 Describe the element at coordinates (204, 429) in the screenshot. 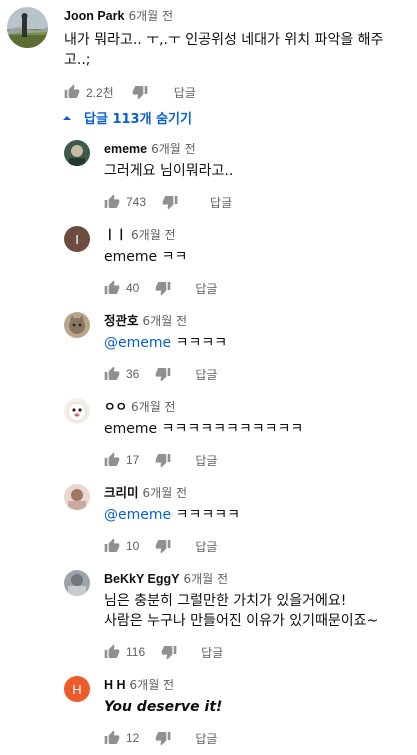

I see `comment-text: ememe ㅋㅋㅋㅋㅋㅋㅋㅋㅋㅋㅋ` at that location.